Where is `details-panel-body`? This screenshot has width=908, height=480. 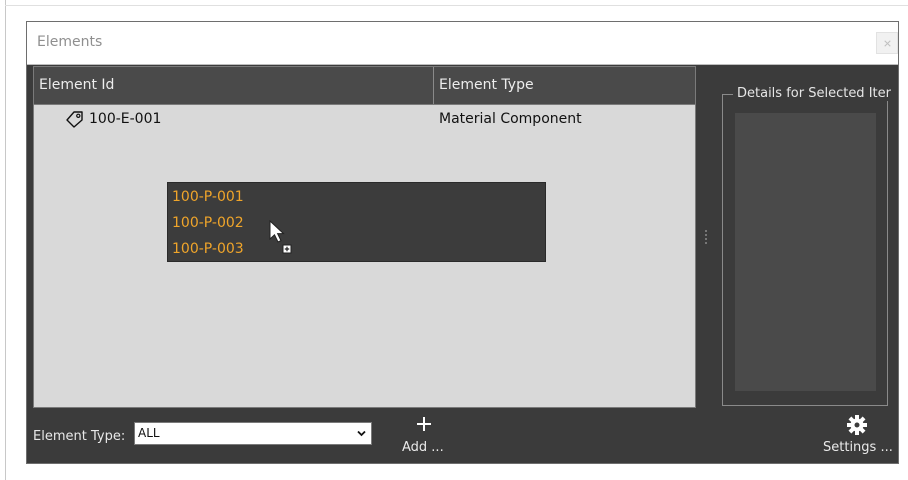
details-panel-body is located at coordinates (805, 252).